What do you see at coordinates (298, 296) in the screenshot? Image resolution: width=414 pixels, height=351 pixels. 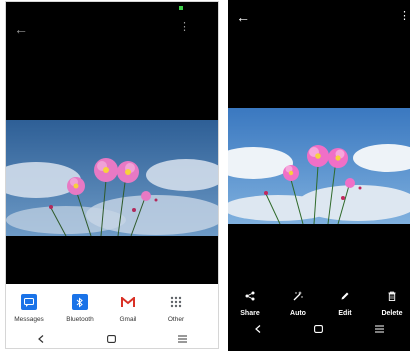 I see `auto-enhance-icon` at bounding box center [298, 296].